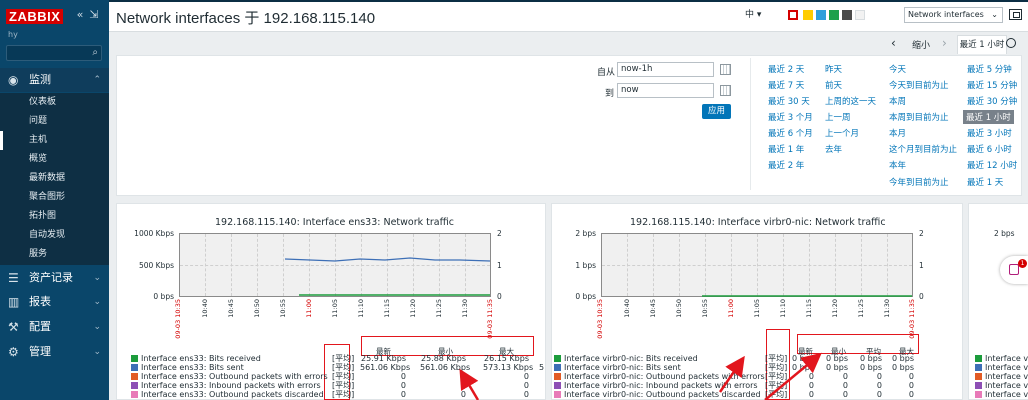 Image resolution: width=1028 pixels, height=400 pixels. I want to click on language-select: 中 ▾, so click(753, 13).